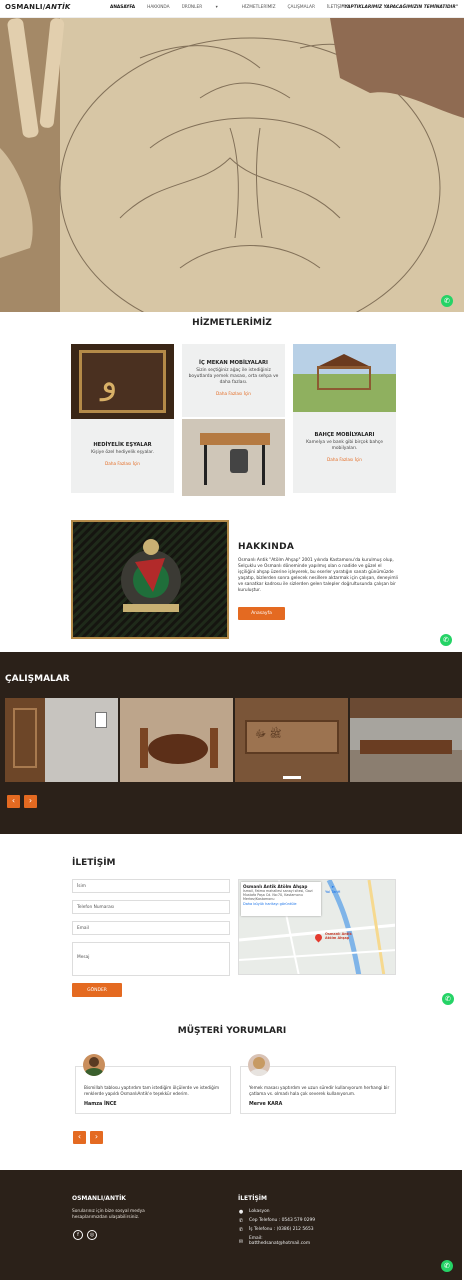 The width and height of the screenshot is (464, 1280). What do you see at coordinates (344, 378) in the screenshot?
I see `service-image-bahce` at bounding box center [344, 378].